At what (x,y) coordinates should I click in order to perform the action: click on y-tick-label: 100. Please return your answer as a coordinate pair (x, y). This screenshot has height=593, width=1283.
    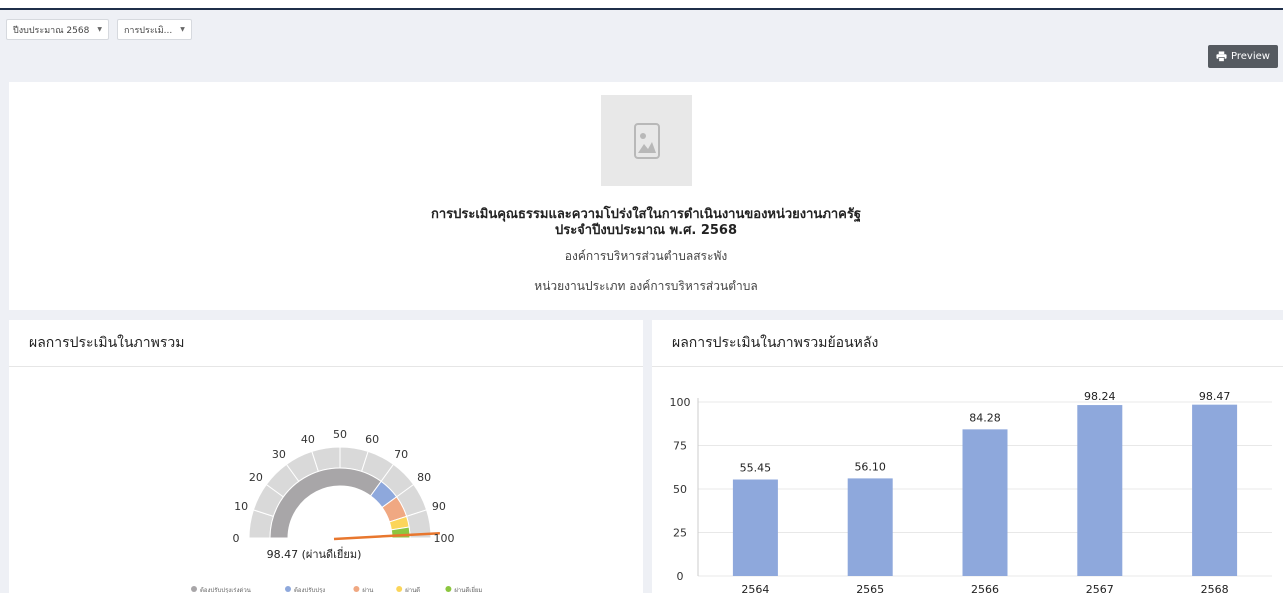
    Looking at the image, I should click on (680, 402).